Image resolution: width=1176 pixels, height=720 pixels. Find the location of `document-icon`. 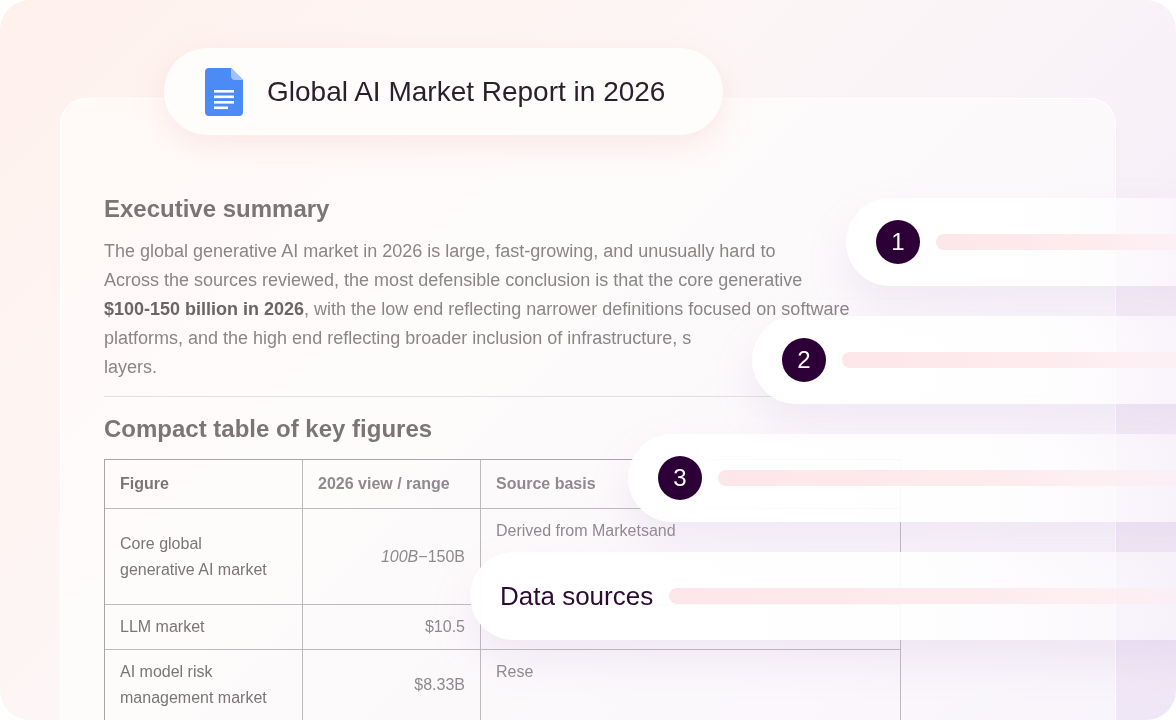

document-icon is located at coordinates (224, 91).